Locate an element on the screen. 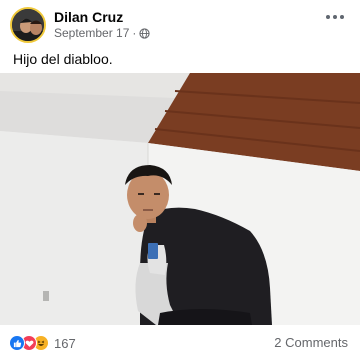 The image size is (360, 358). like-icon is located at coordinates (17, 343).